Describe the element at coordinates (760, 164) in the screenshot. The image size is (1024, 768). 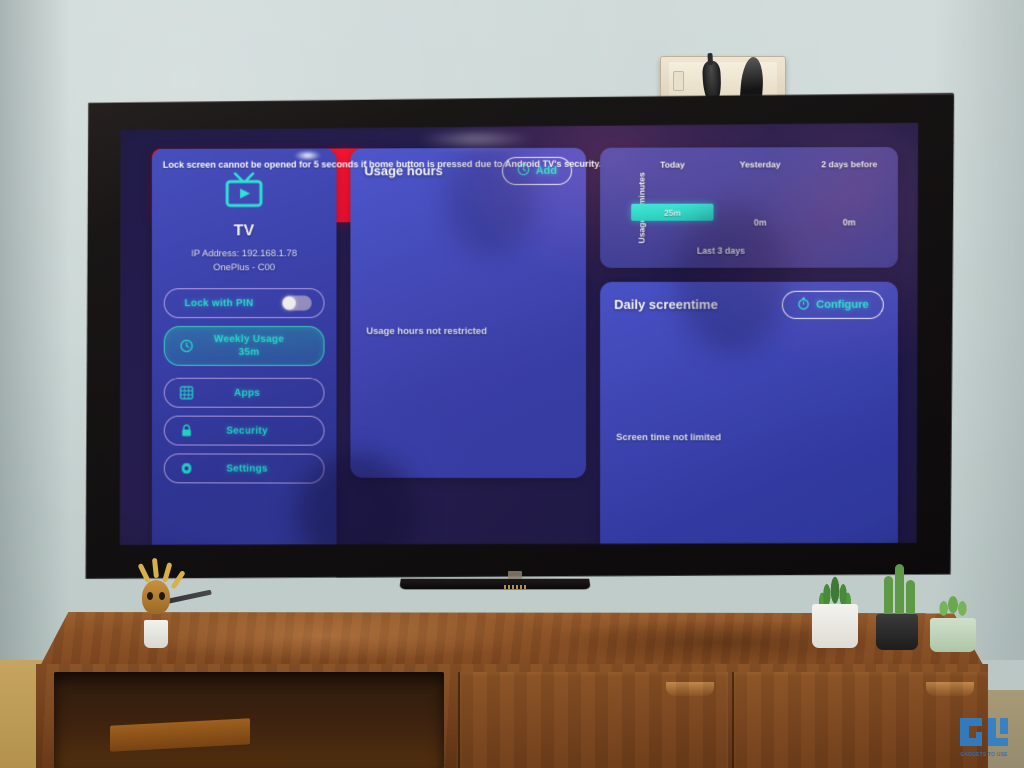
I see `chart-category-label: Yesterday` at that location.